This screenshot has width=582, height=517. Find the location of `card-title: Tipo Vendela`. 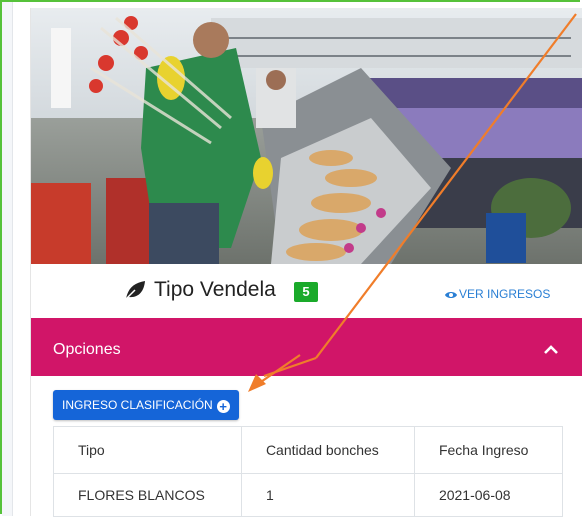

card-title: Tipo Vendela is located at coordinates (215, 289).